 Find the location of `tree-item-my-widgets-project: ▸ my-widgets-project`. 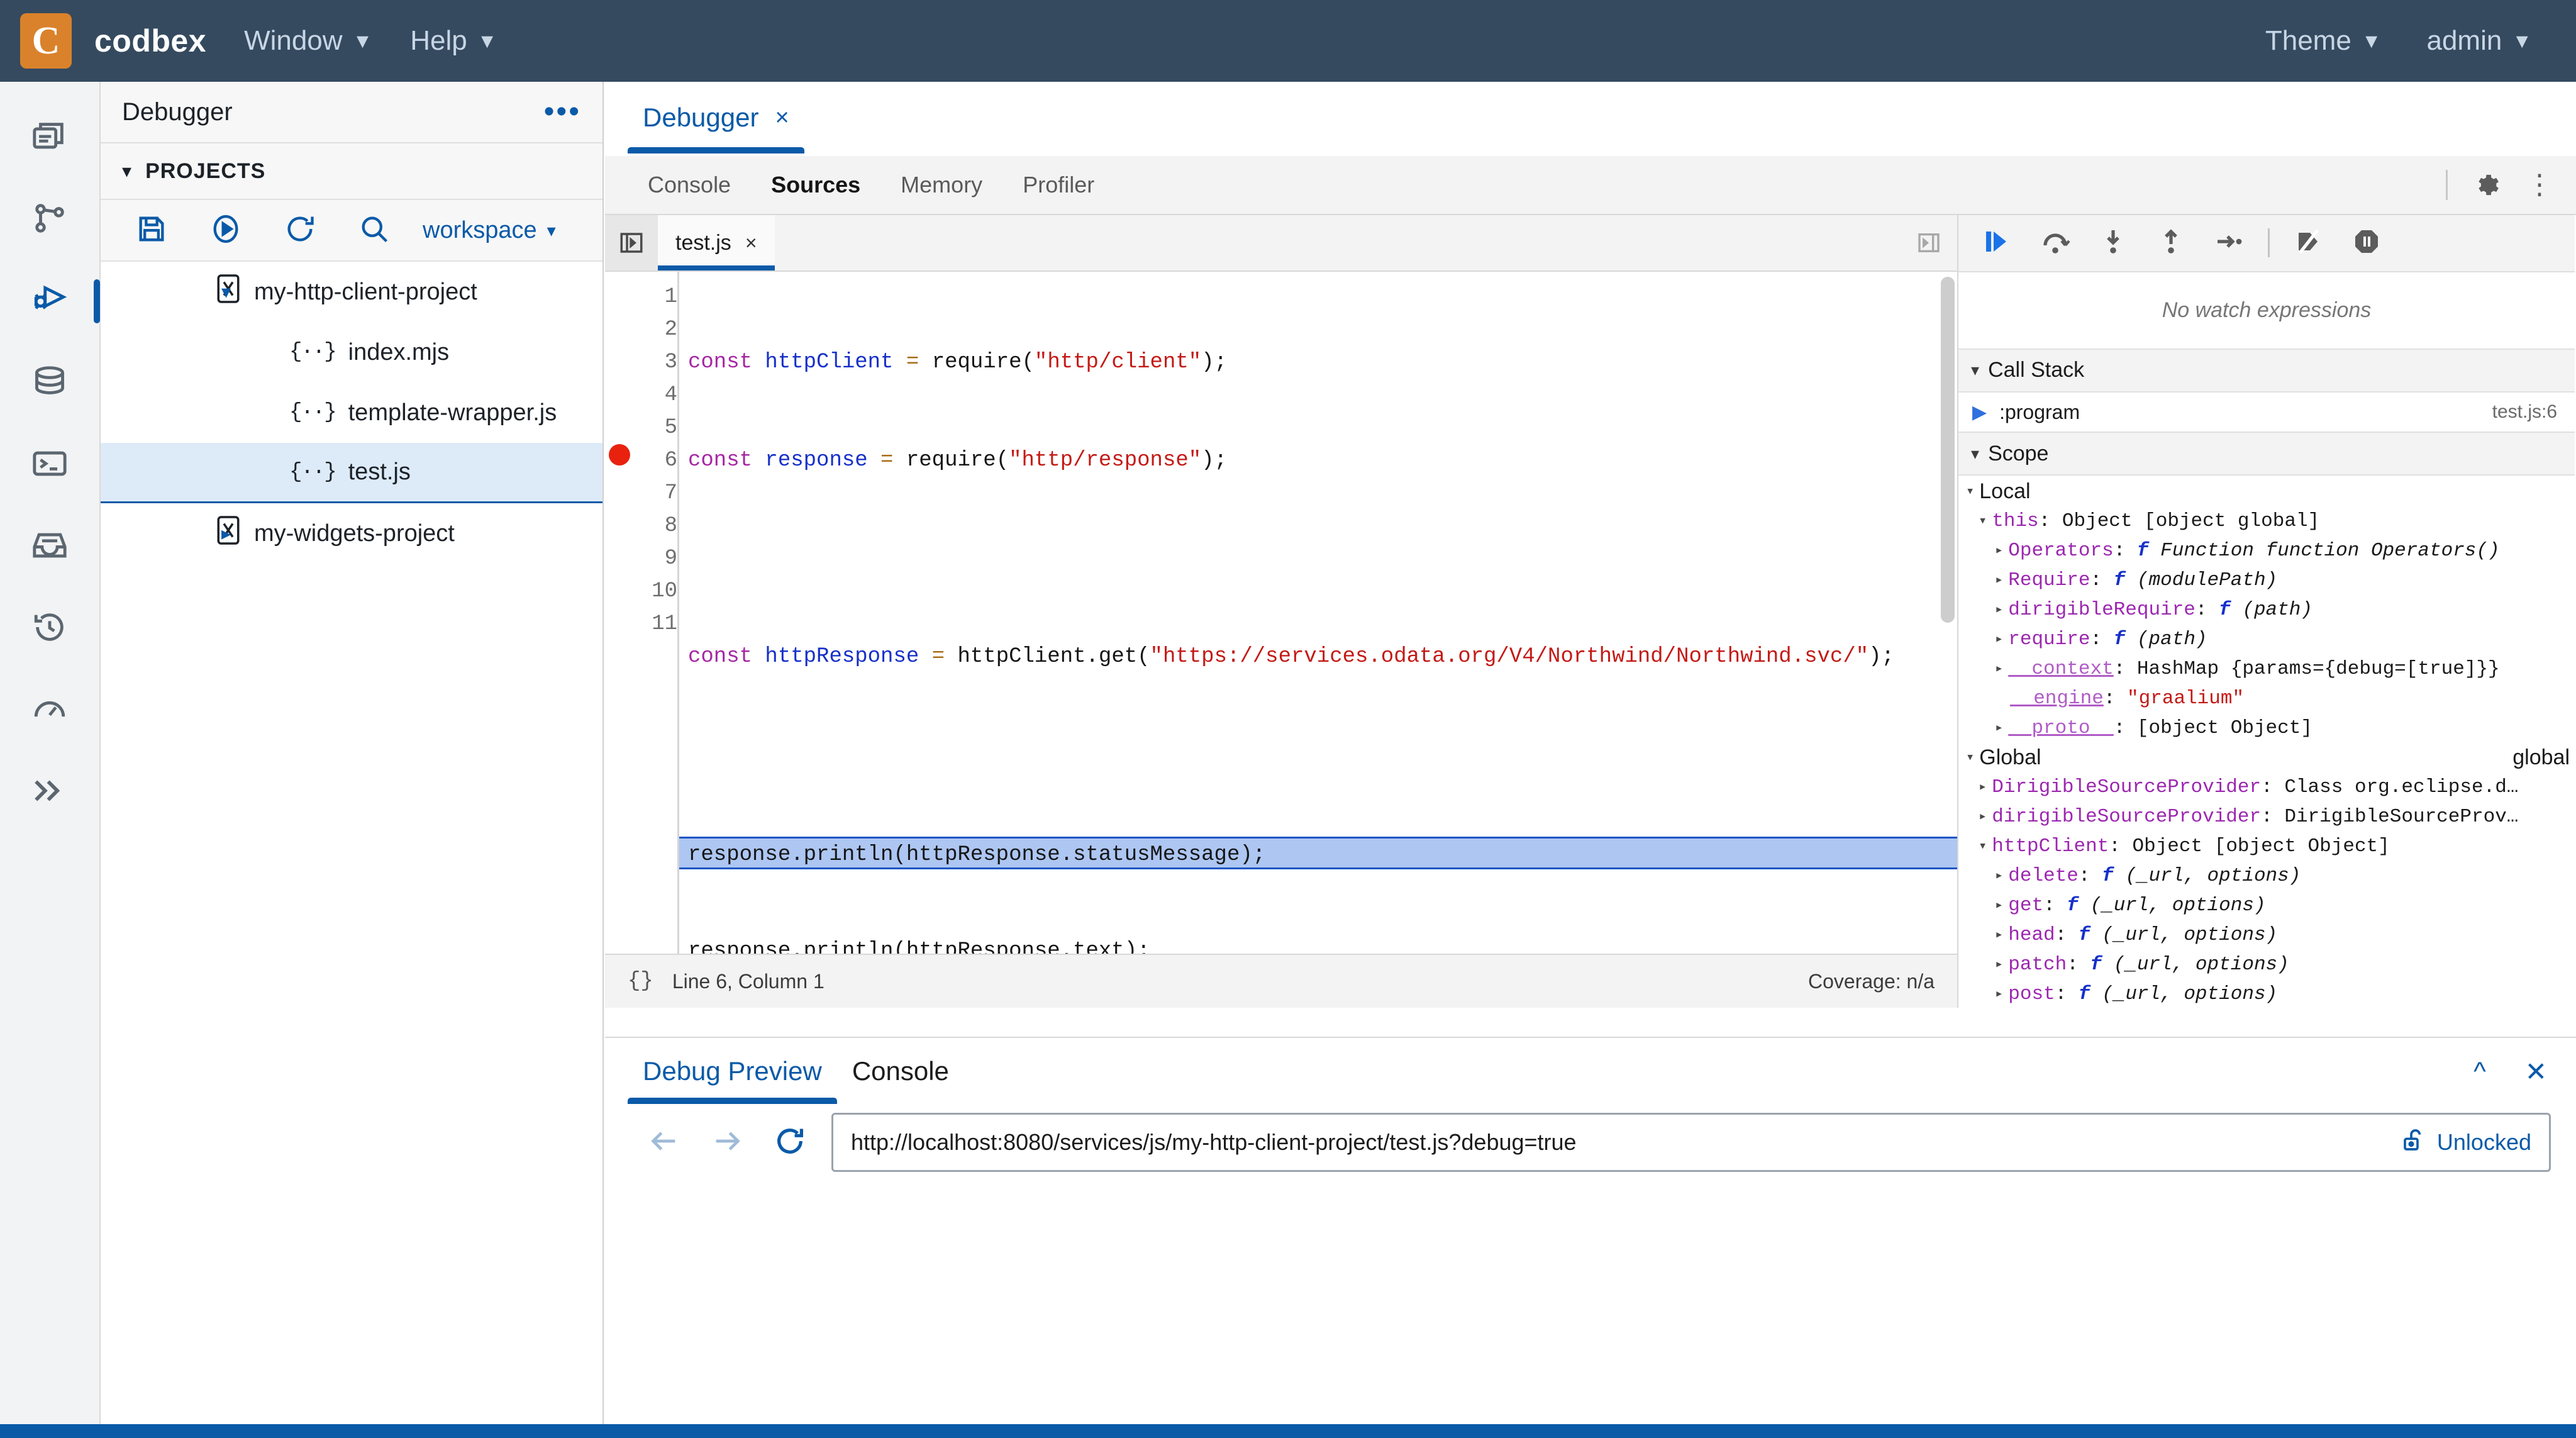

tree-item-my-widgets-project: ▸ my-widgets-project is located at coordinates (351, 533).